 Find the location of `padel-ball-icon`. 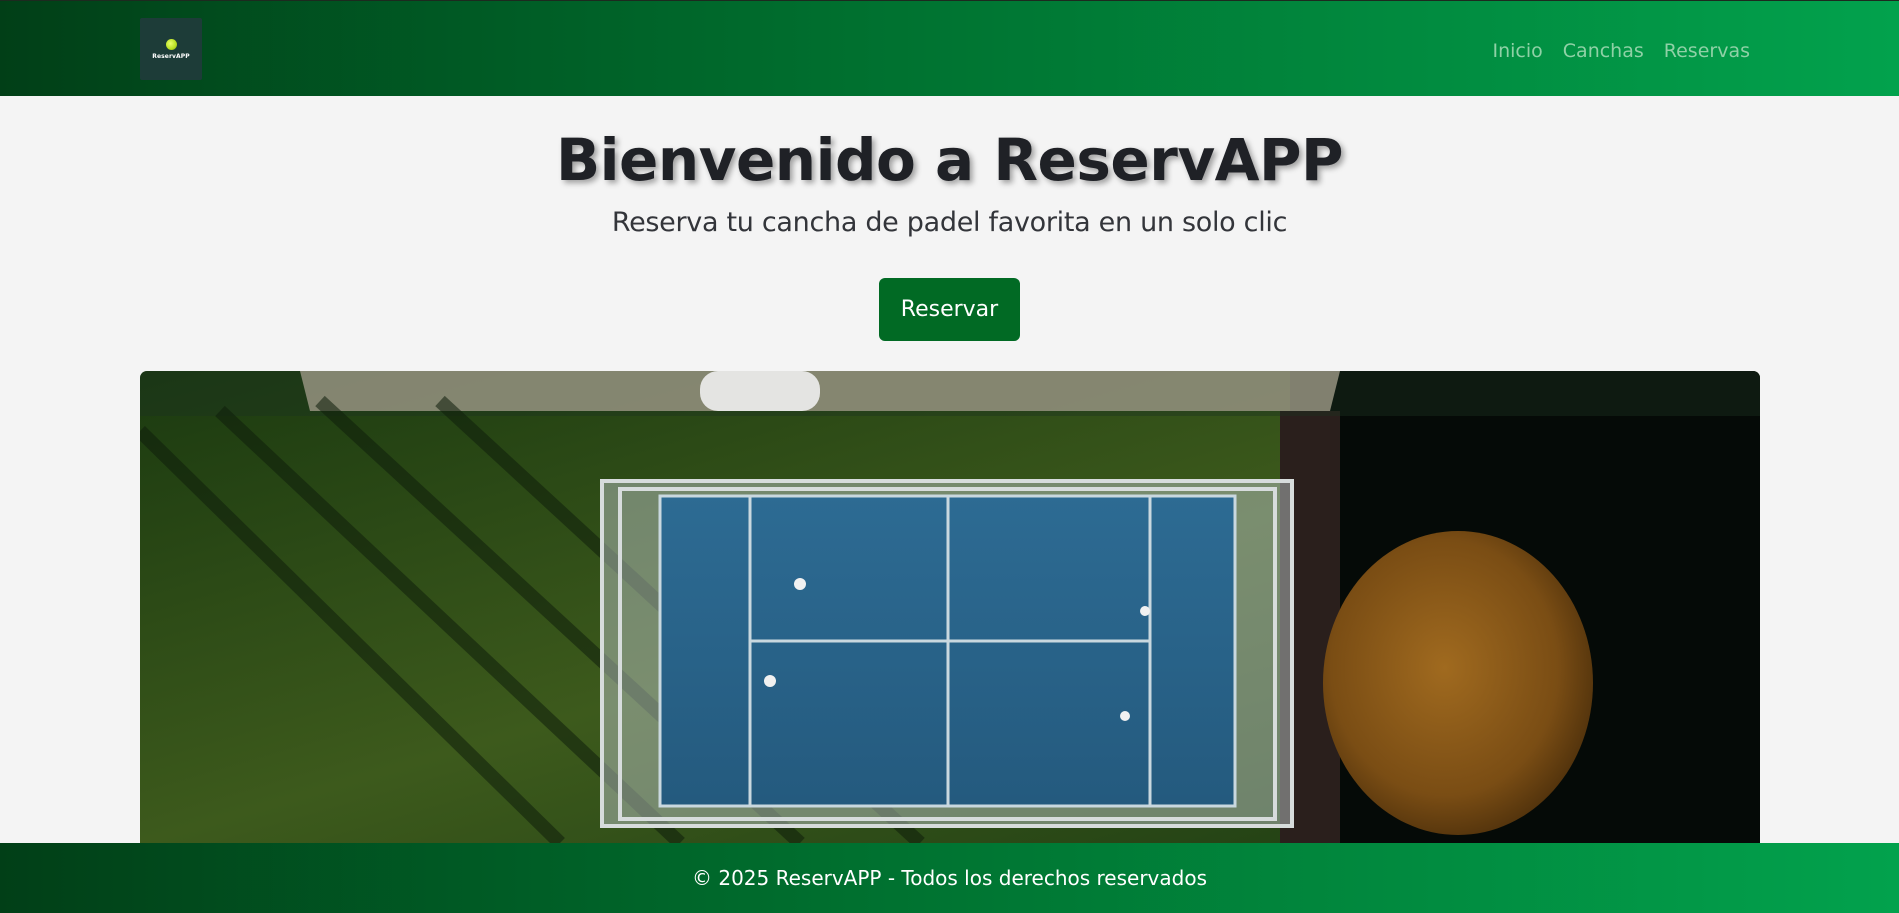

padel-ball-icon is located at coordinates (171, 44).